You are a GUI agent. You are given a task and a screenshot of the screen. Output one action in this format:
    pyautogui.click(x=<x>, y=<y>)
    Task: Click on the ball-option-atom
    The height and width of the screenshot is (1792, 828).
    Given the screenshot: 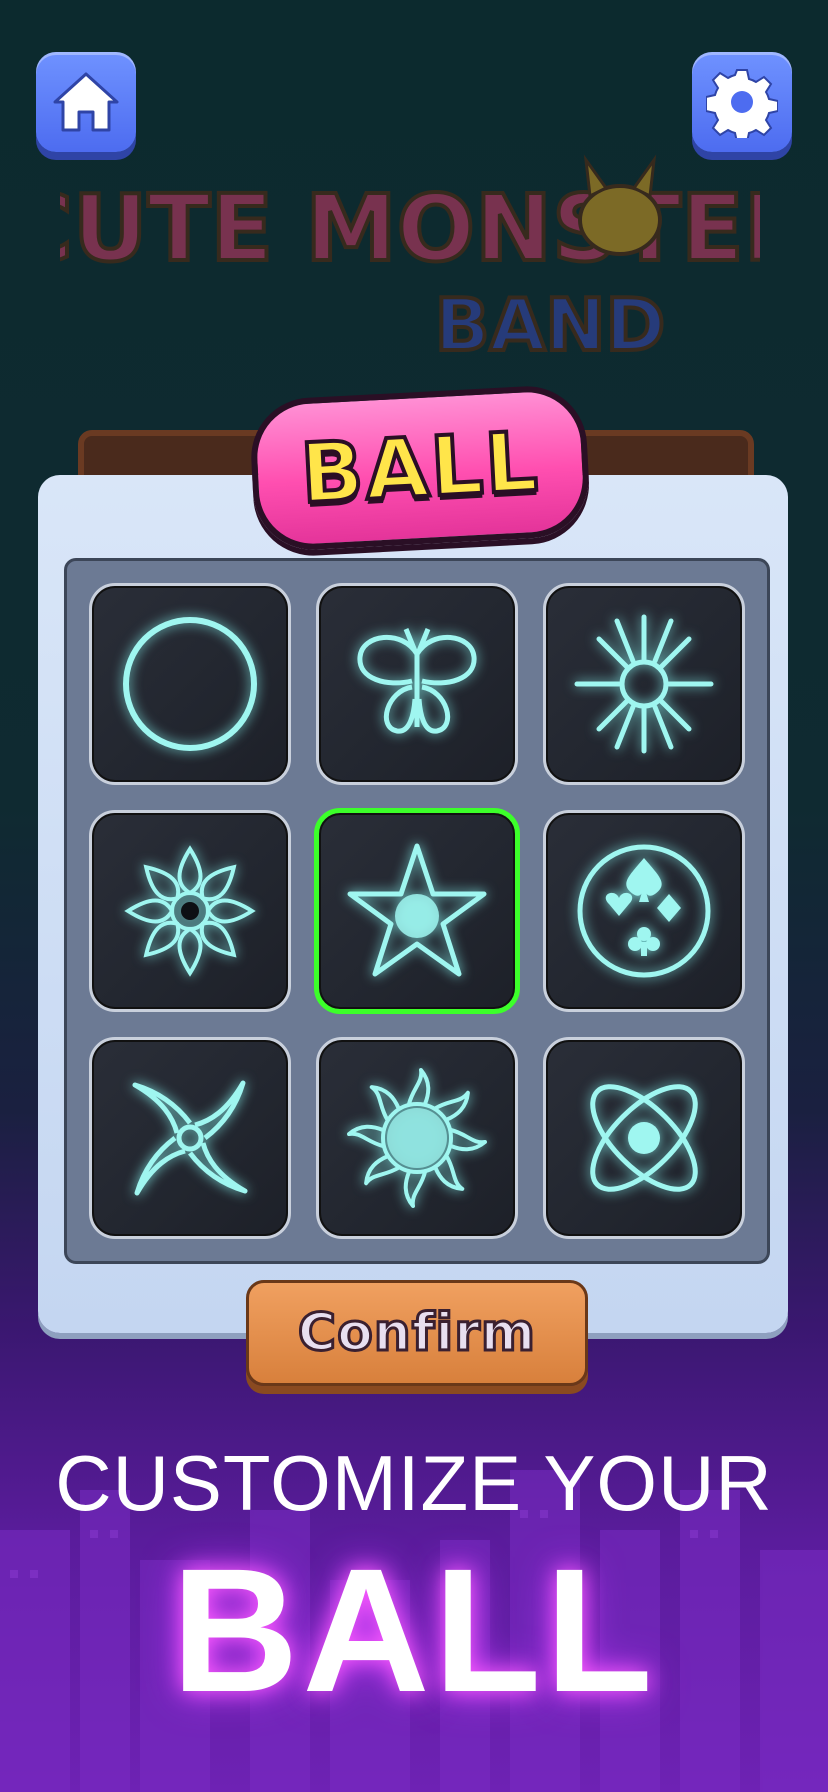 What is the action you would take?
    pyautogui.click(x=644, y=1138)
    